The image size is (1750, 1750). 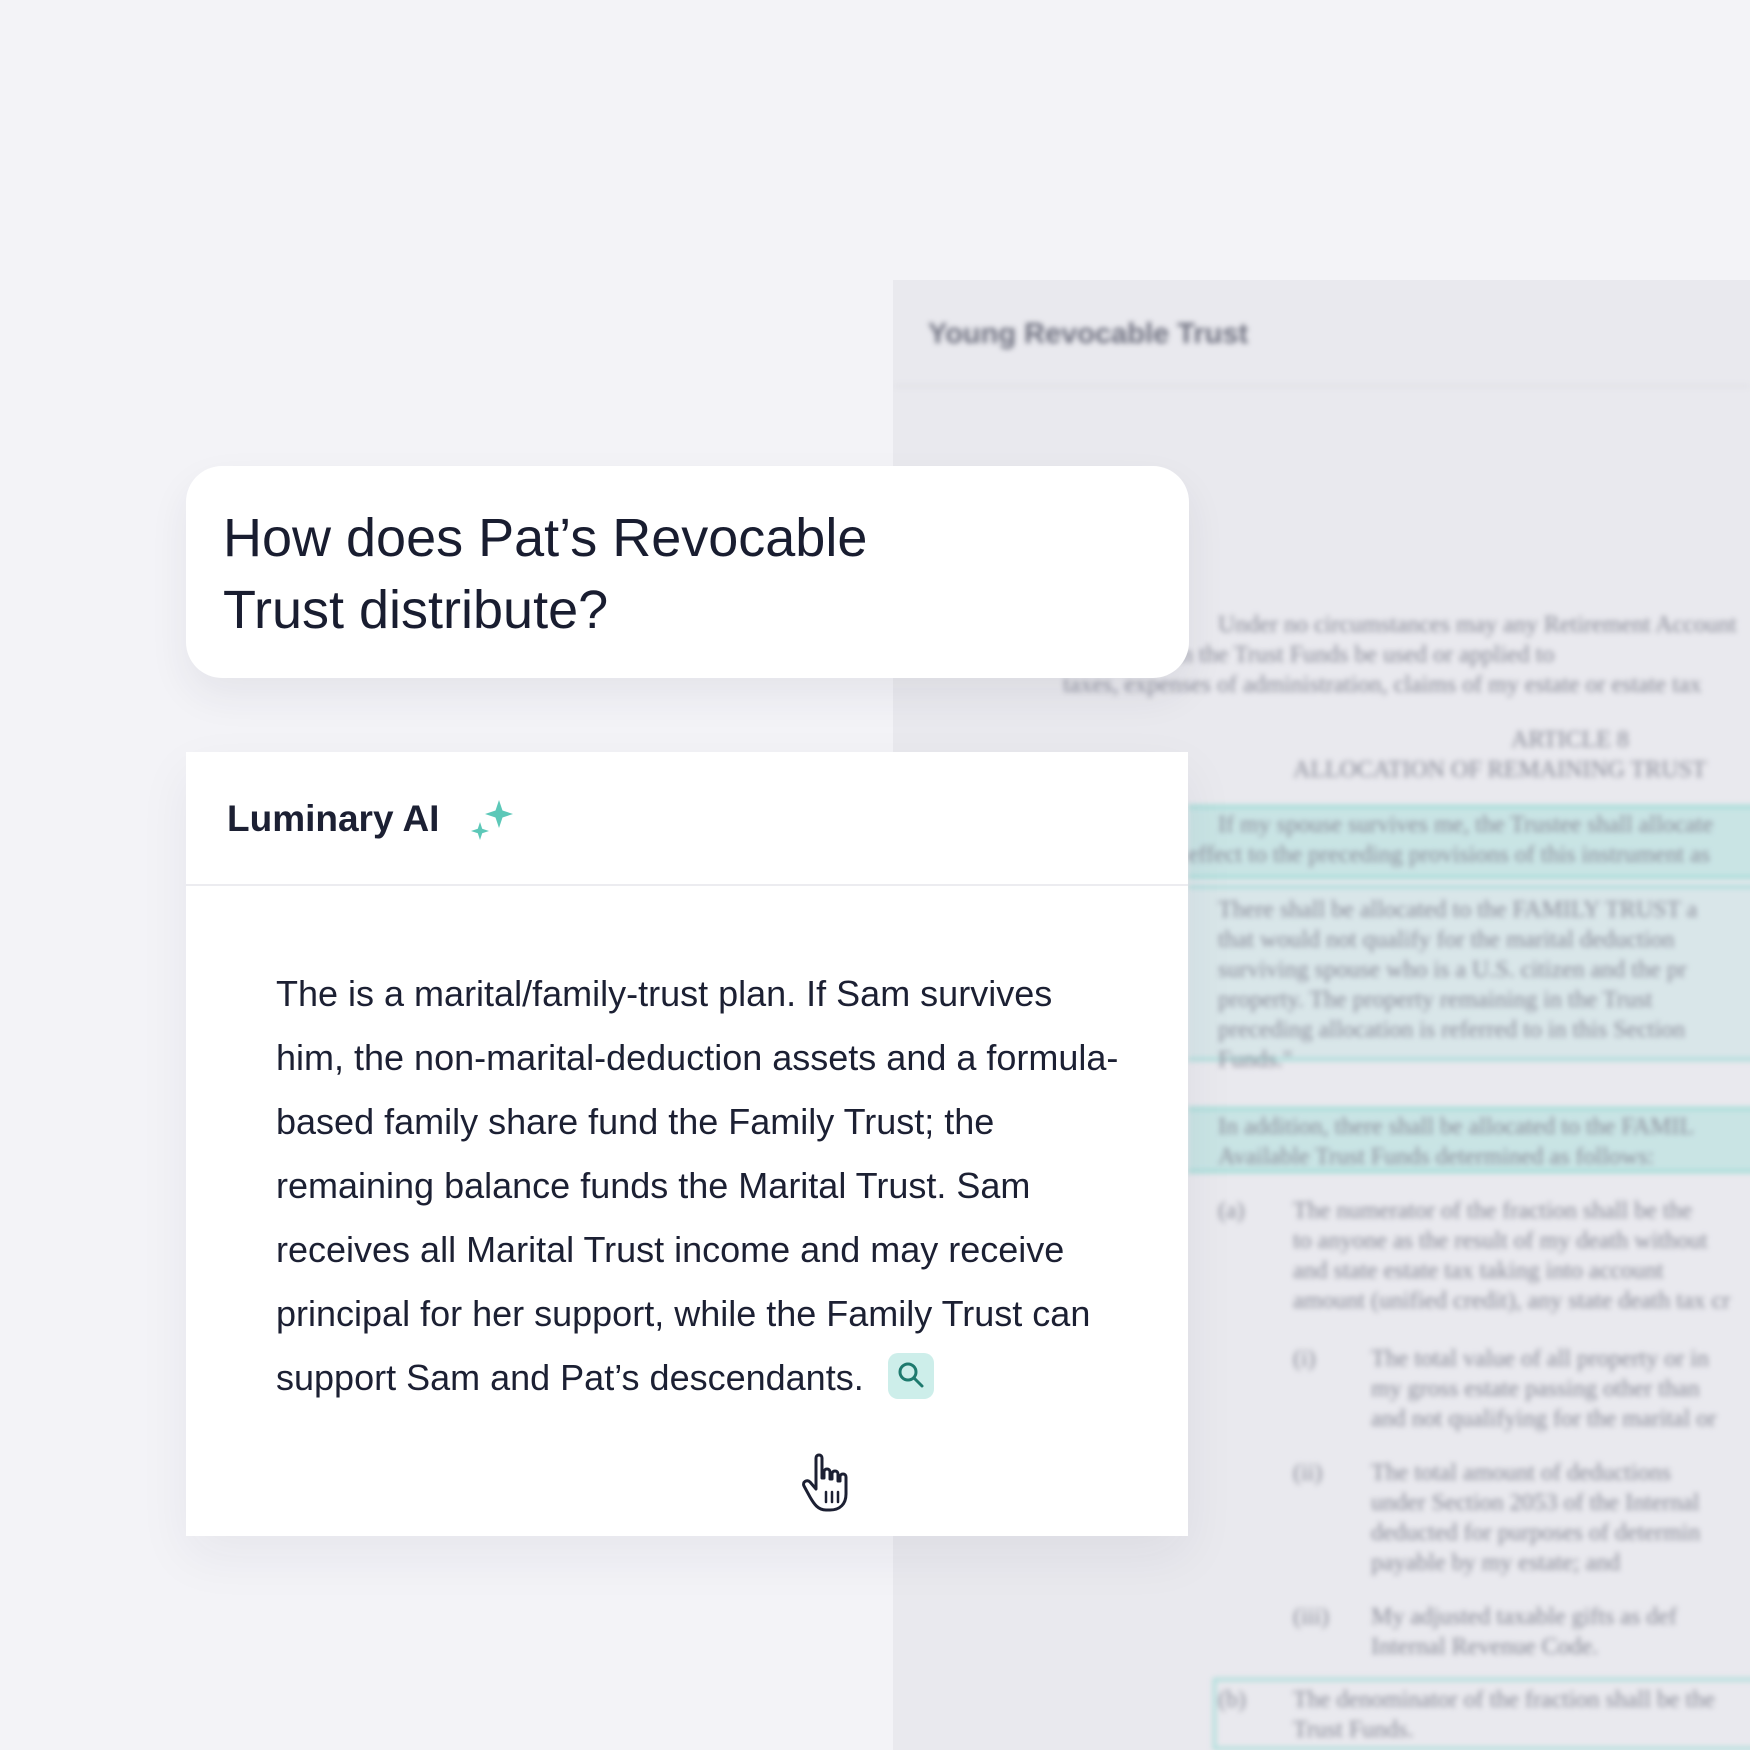 What do you see at coordinates (687, 819) in the screenshot?
I see `answer-header: Luminary AI` at bounding box center [687, 819].